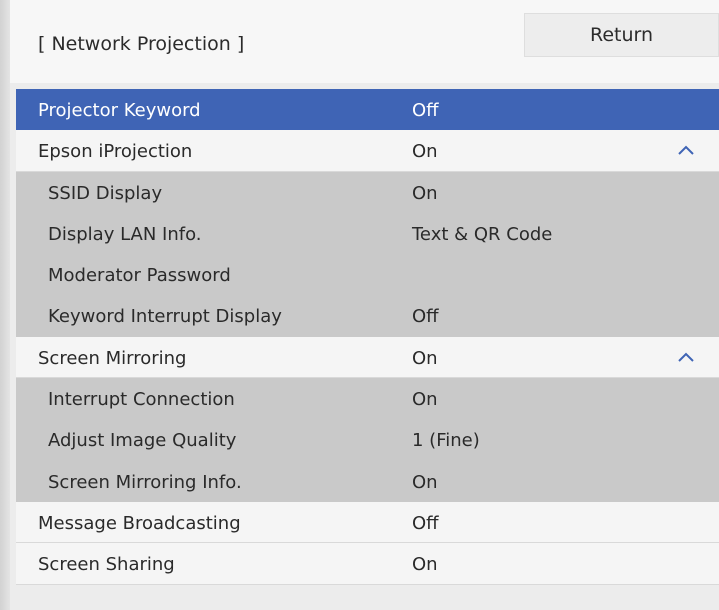  What do you see at coordinates (367, 522) in the screenshot?
I see `menu-row-message-broadcasting: Message Broadcasting Off` at bounding box center [367, 522].